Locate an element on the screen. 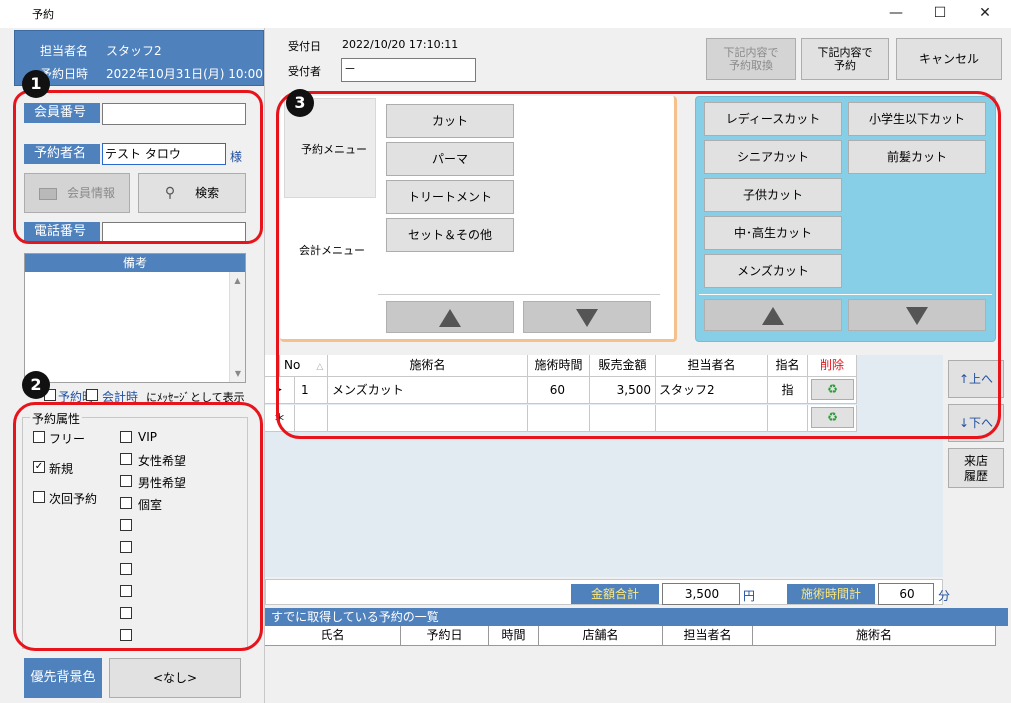 This screenshot has height=703, width=1011. staff-label: 担当者名 is located at coordinates (64, 51).